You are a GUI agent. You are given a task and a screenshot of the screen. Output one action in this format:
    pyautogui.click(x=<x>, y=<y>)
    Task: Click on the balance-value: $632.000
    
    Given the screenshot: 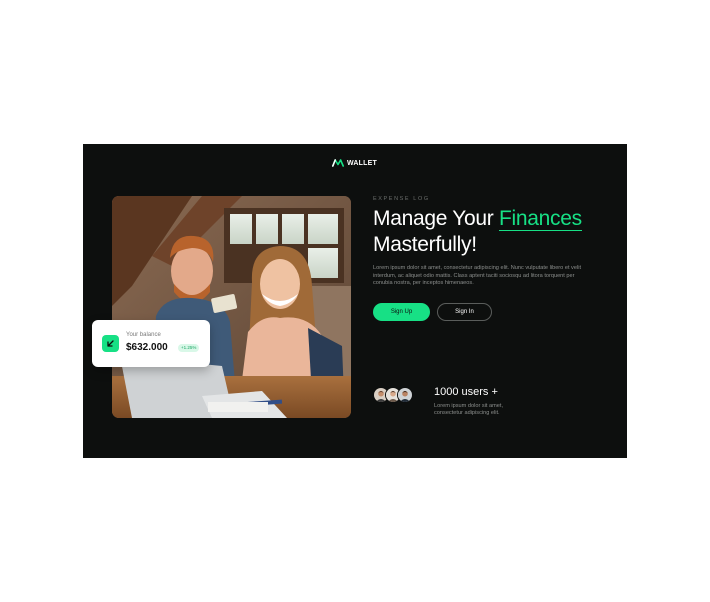 What is the action you would take?
    pyautogui.click(x=147, y=347)
    